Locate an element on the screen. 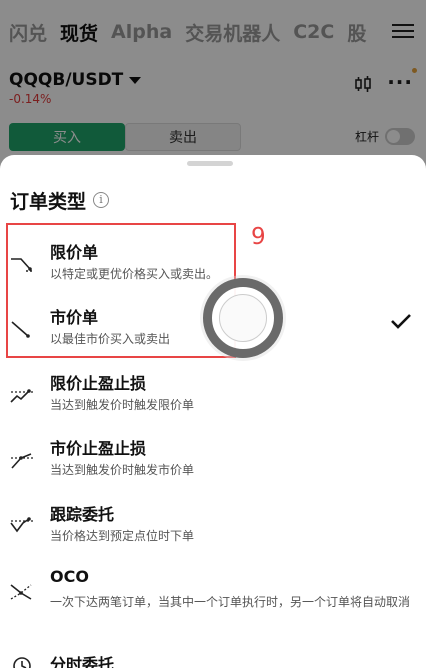 The width and height of the screenshot is (426, 668). order-type-limit-tpsl: 限价止盈止损 当达到触发价时触发限价单 is located at coordinates (213, 400).